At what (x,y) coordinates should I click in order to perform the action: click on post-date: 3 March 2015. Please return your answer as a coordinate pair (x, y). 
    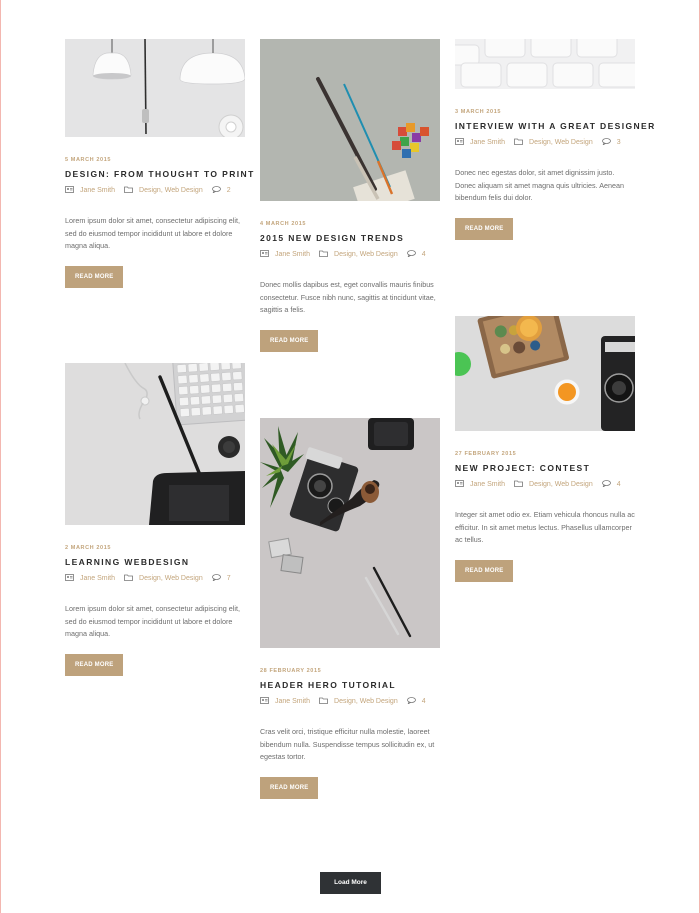
    Looking at the image, I should click on (478, 112).